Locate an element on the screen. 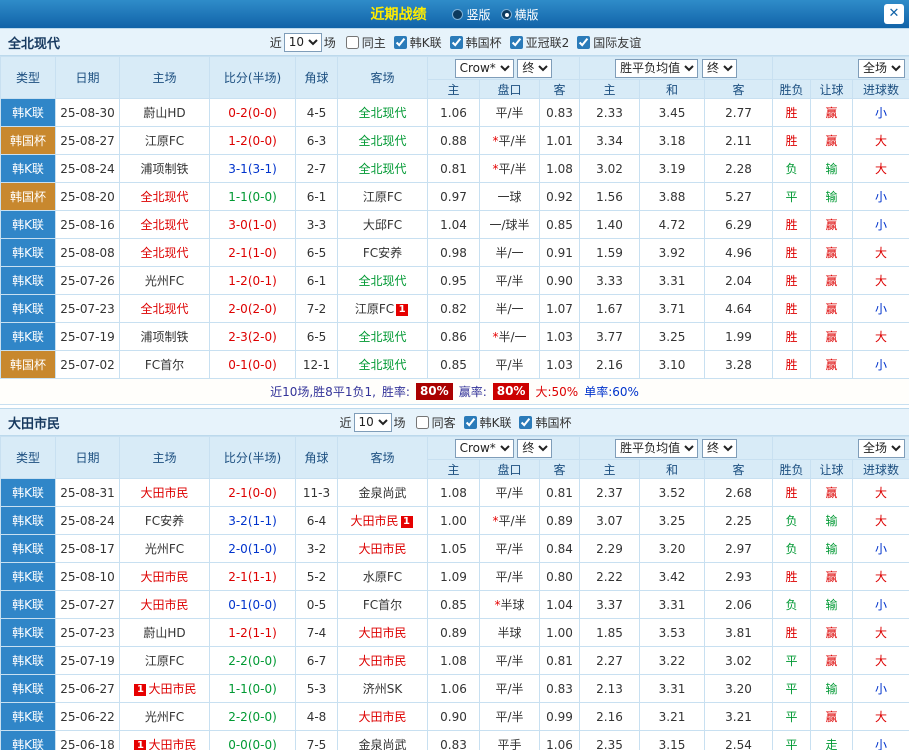  result-handicap: 输 is located at coordinates (832, 168).